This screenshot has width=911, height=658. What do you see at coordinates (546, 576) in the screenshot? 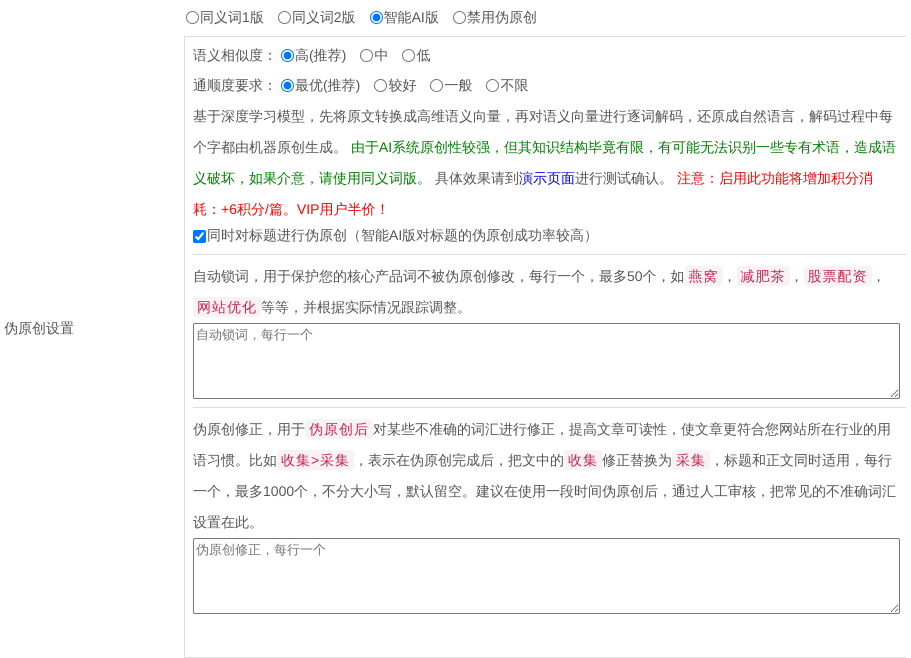
I see `input-field: 伪原创修正，每行一个` at bounding box center [546, 576].